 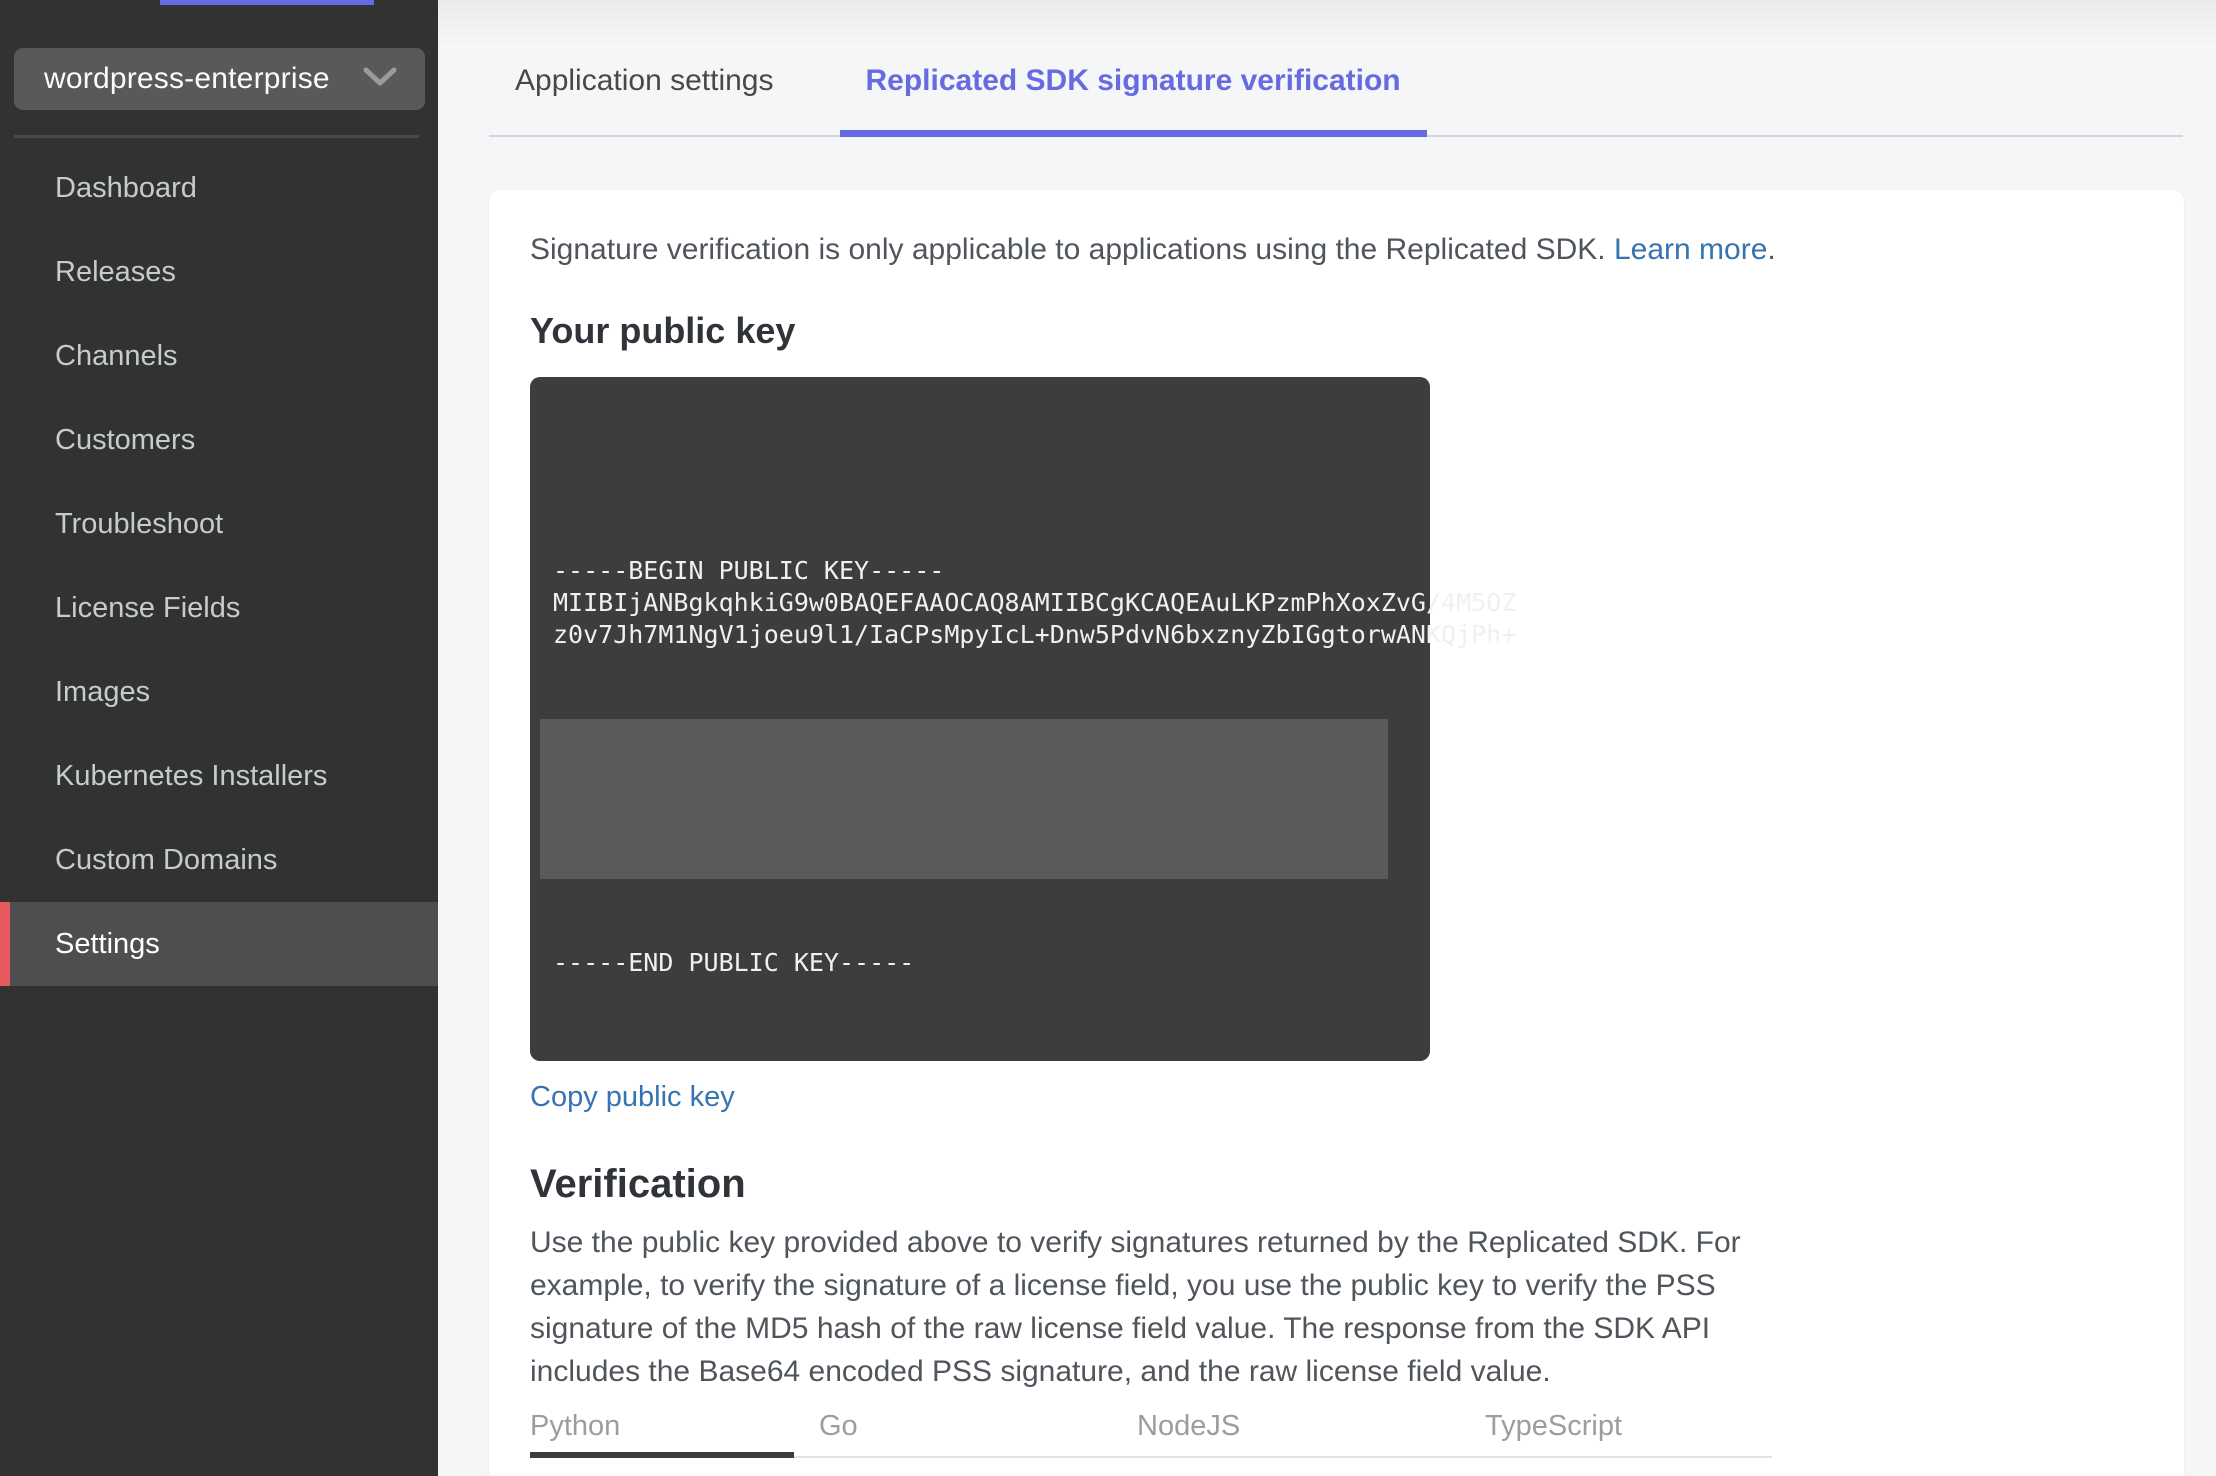 I want to click on settings-tab-label: Application settings, so click(x=644, y=80).